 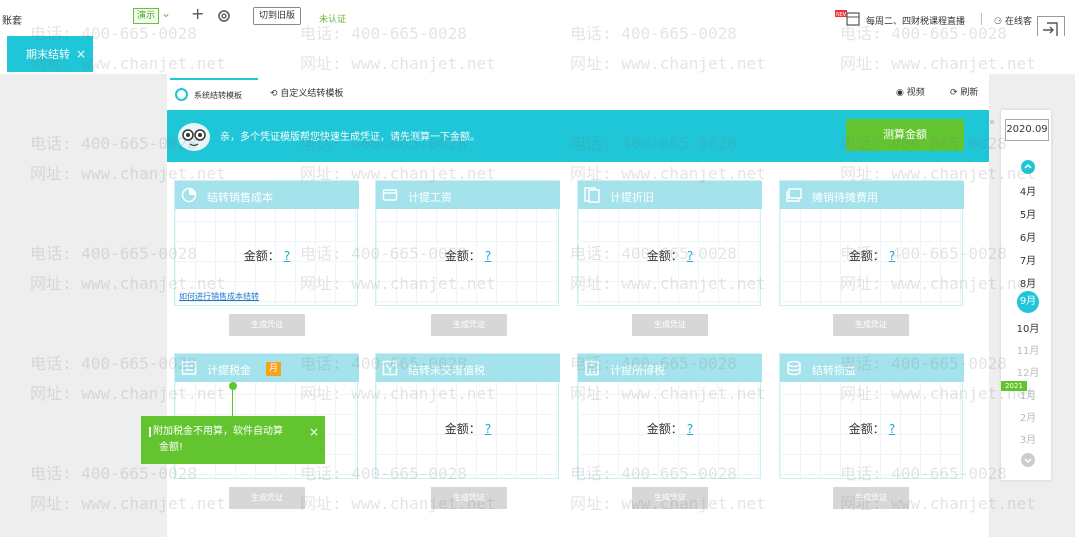 I want to click on card-title: 计提所得税, so click(x=637, y=370).